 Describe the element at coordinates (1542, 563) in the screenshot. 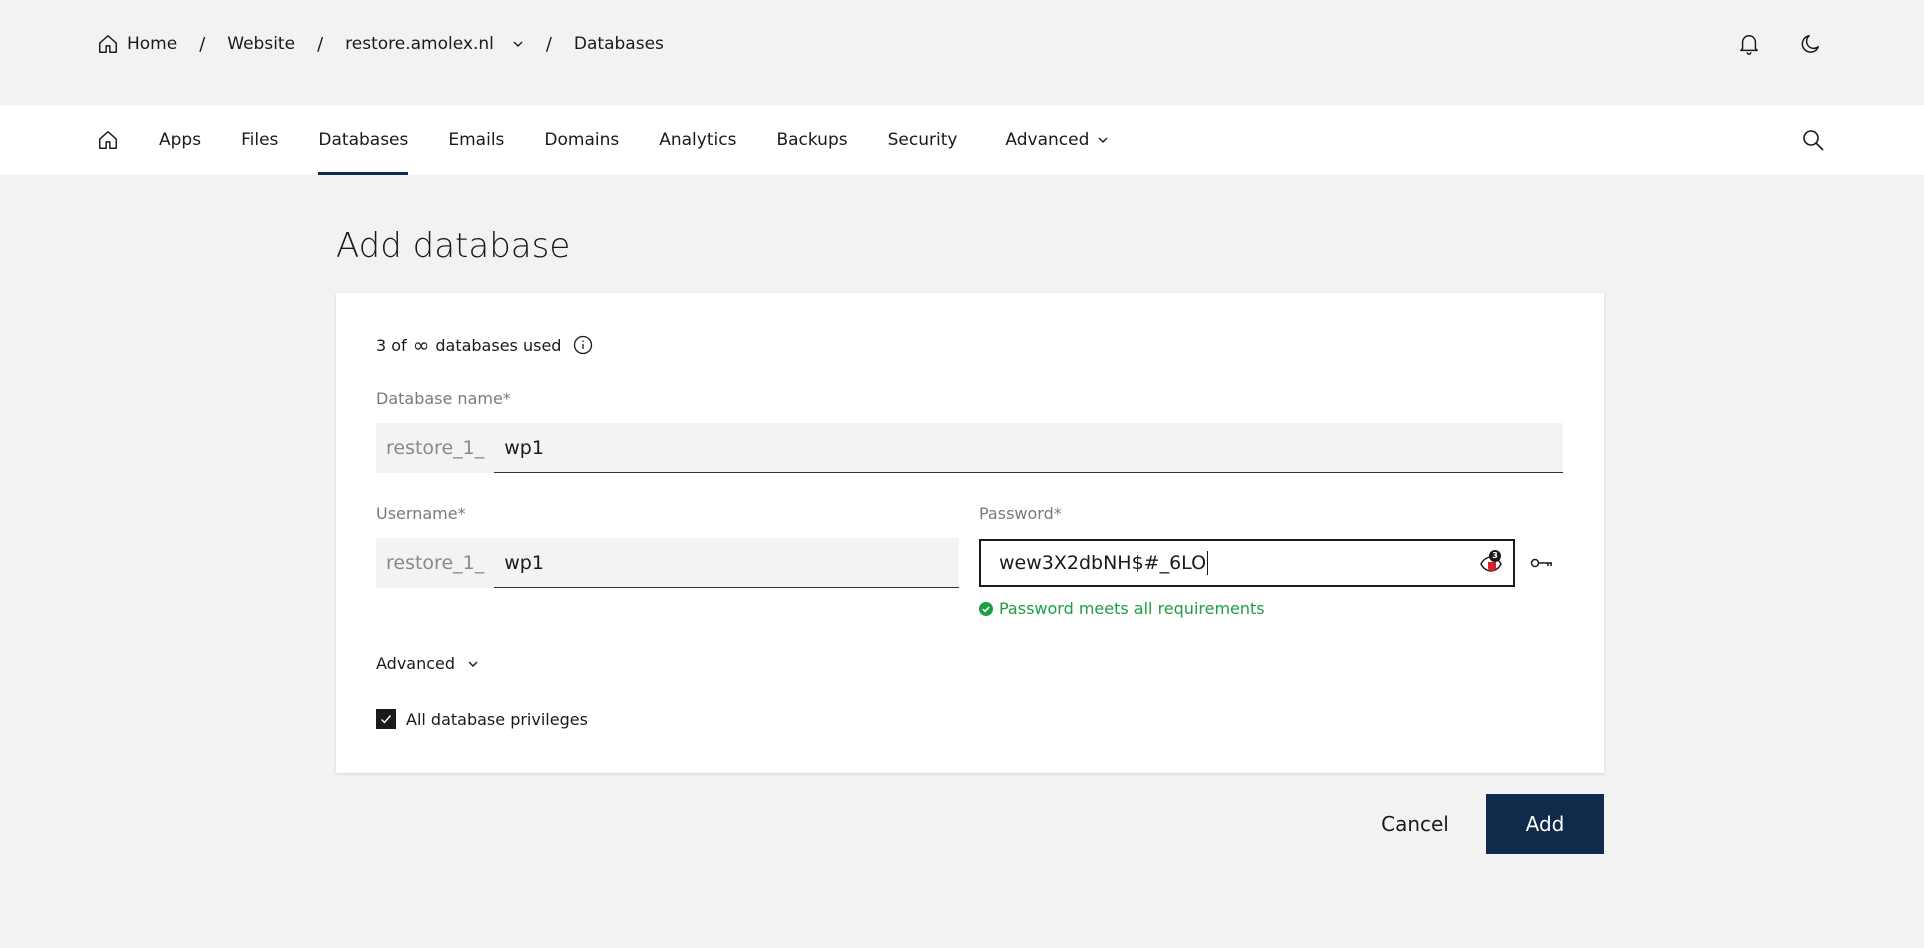

I see `key-icon` at that location.